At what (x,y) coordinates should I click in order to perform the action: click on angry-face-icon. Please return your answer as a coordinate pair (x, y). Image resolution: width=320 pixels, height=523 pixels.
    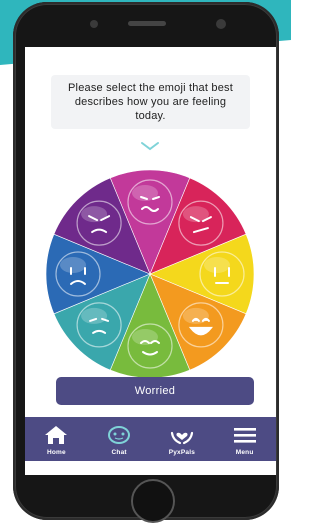
    Looking at the image, I should click on (99, 223).